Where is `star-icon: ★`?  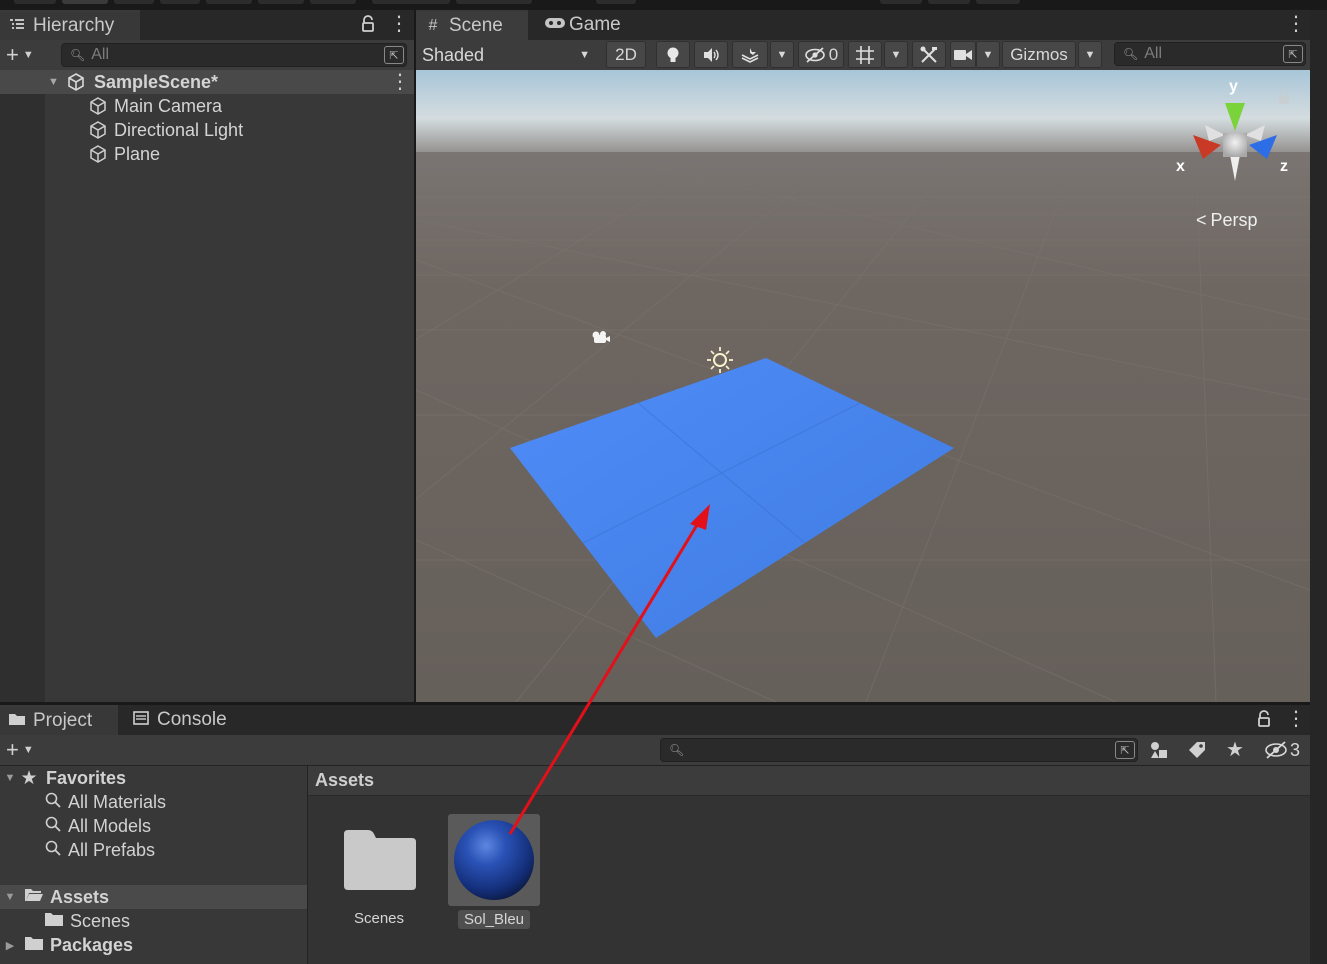
star-icon: ★ is located at coordinates (29, 778).